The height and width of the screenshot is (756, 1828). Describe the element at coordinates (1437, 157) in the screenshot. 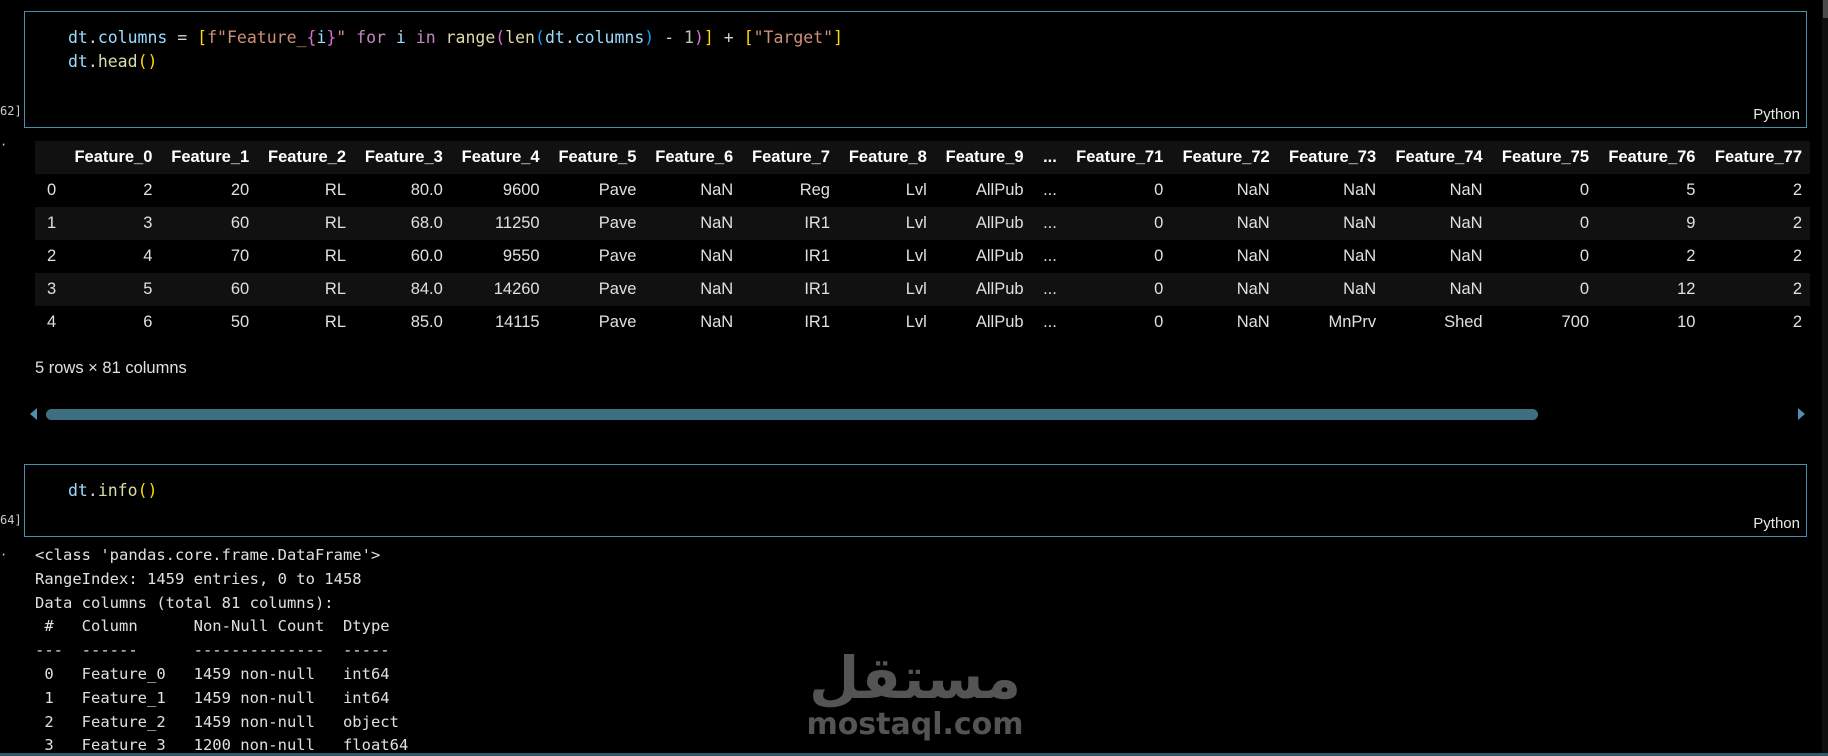

I see `dataframe-column-header: Feature_74` at that location.